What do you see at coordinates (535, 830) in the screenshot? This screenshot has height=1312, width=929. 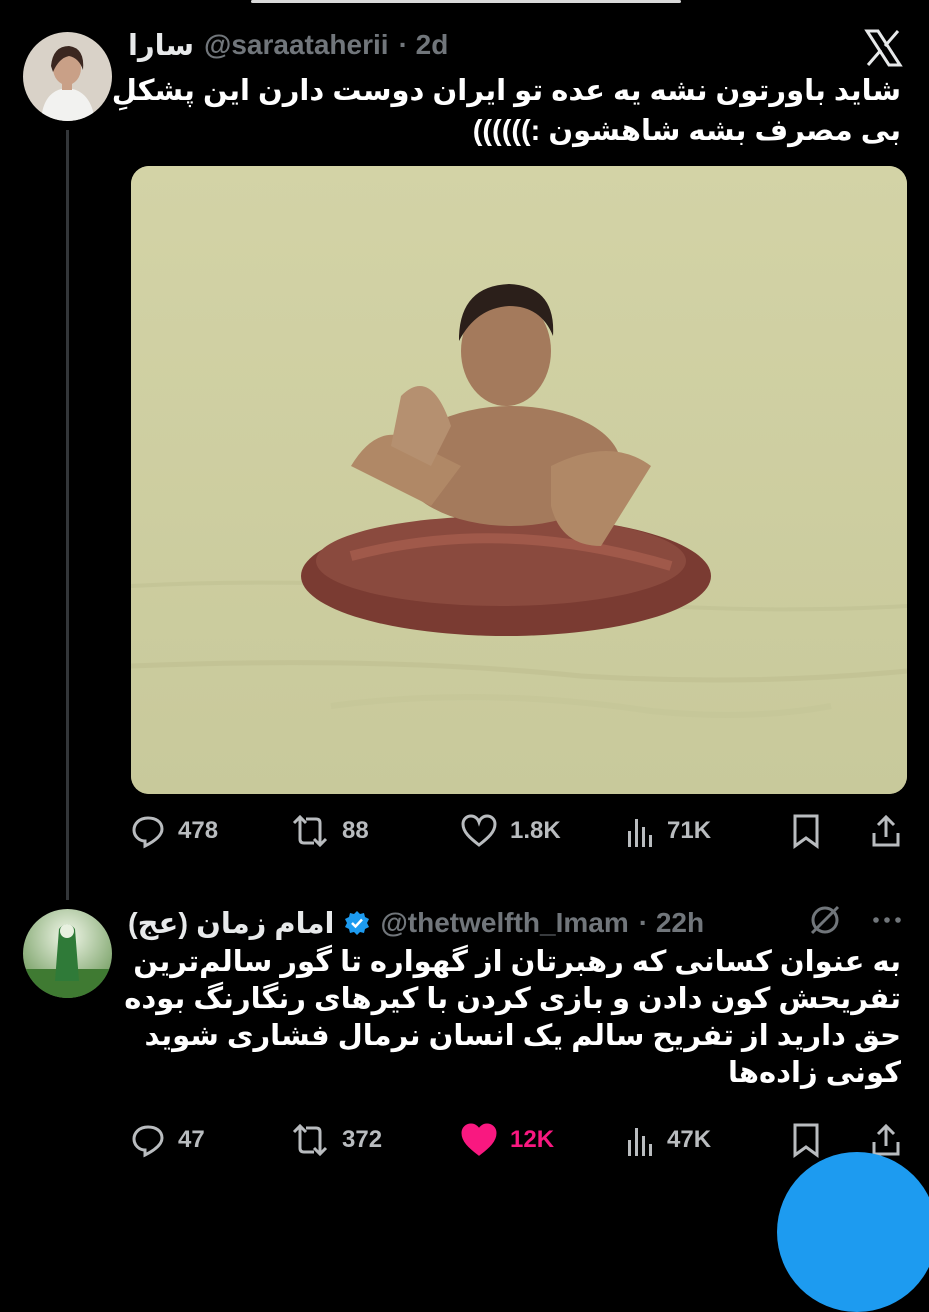 I see `like-count: 1.8K` at bounding box center [535, 830].